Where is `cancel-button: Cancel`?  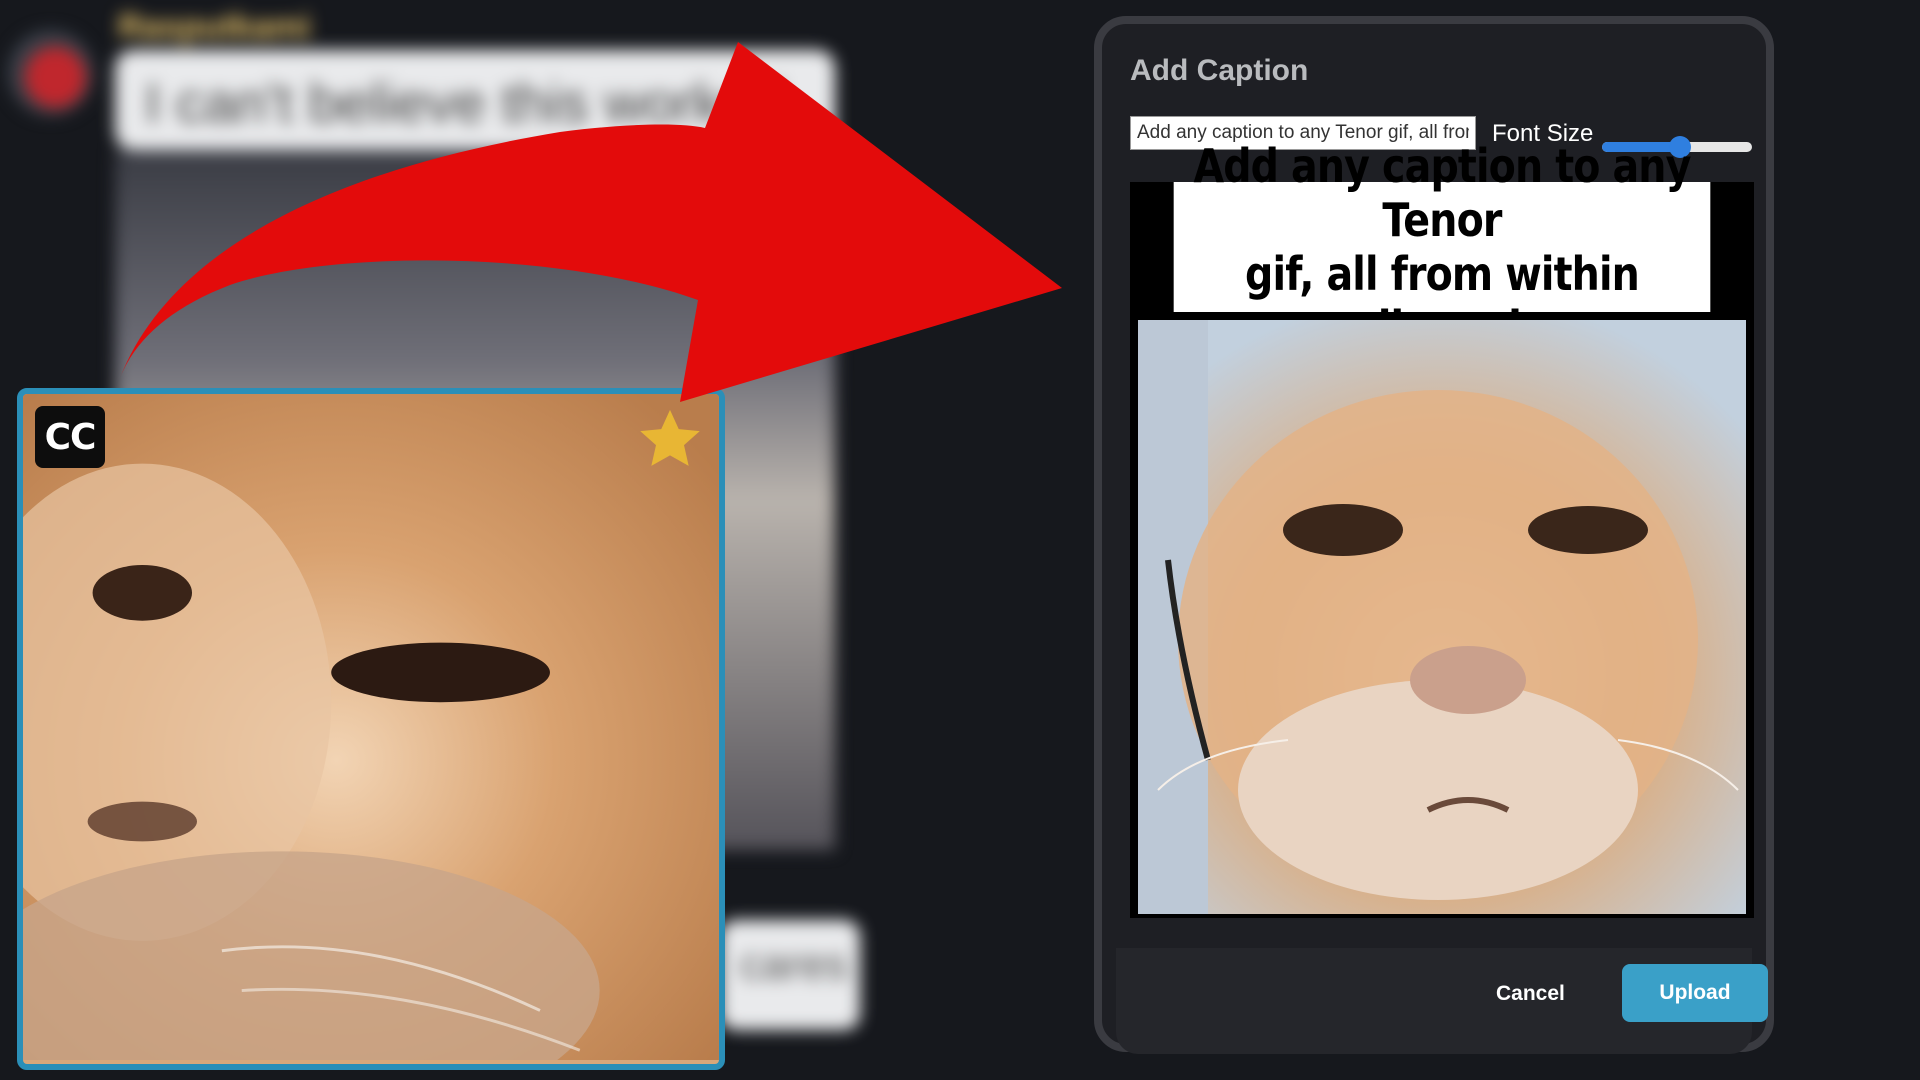
cancel-button: Cancel is located at coordinates (1530, 994).